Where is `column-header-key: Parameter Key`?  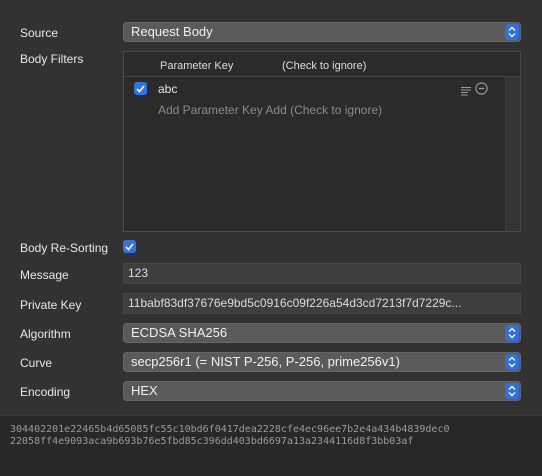 column-header-key: Parameter Key is located at coordinates (196, 66).